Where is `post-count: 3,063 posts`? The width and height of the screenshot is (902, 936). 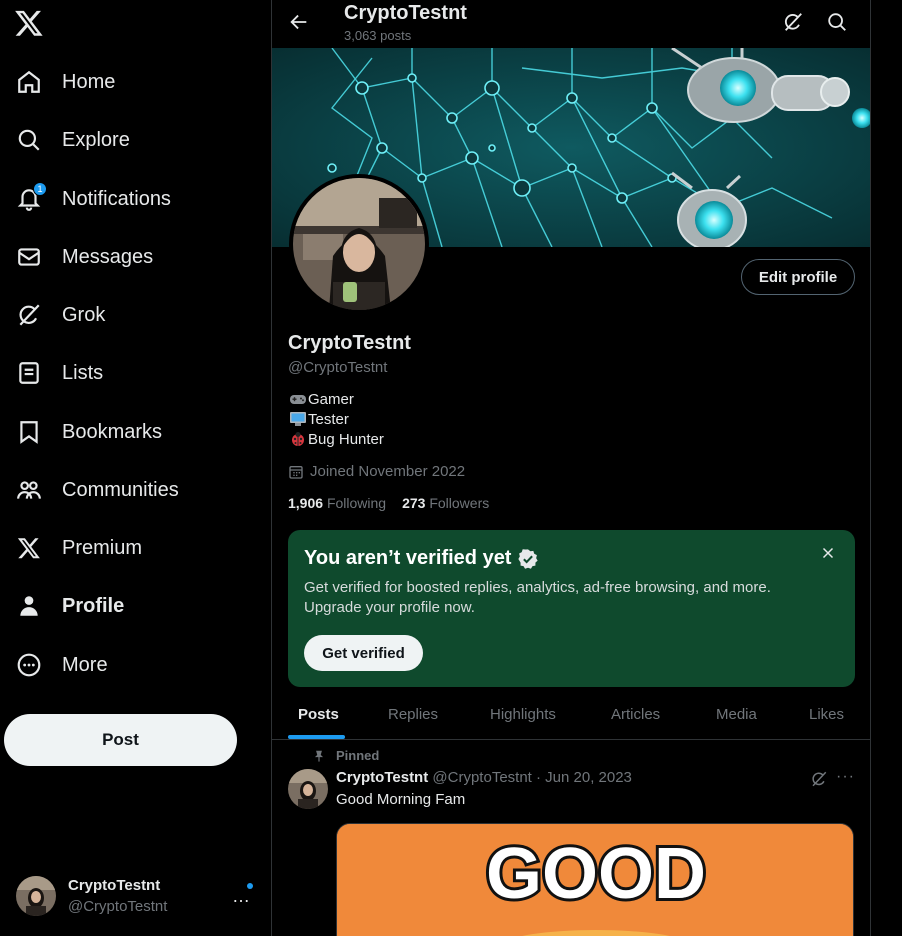
post-count: 3,063 posts is located at coordinates (378, 35).